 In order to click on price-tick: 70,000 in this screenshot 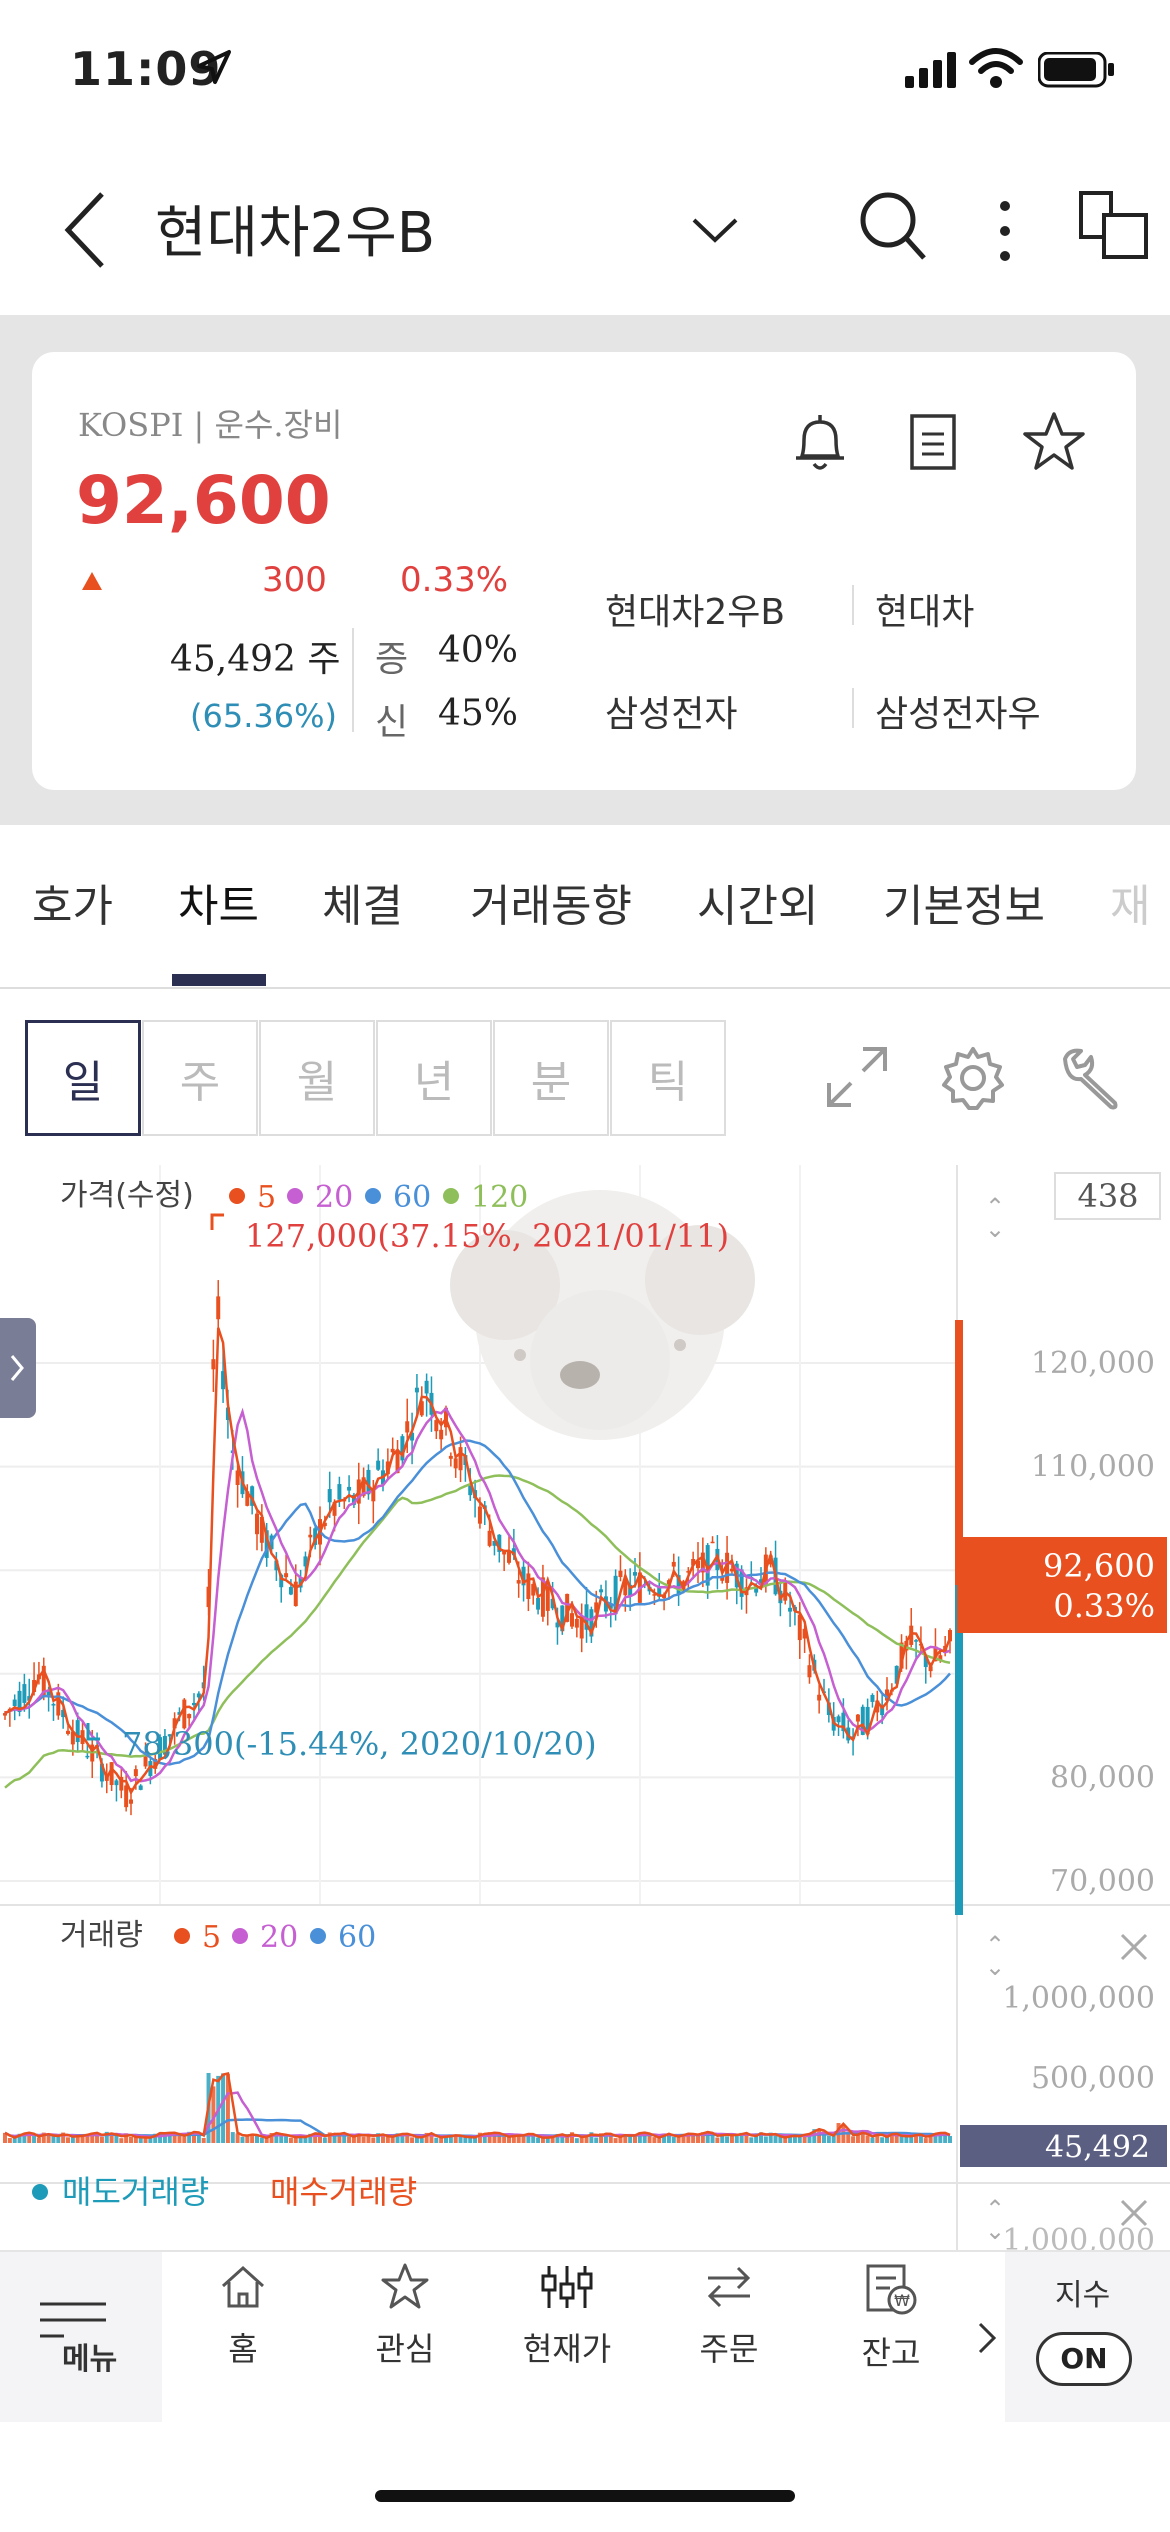, I will do `click(1102, 1881)`.